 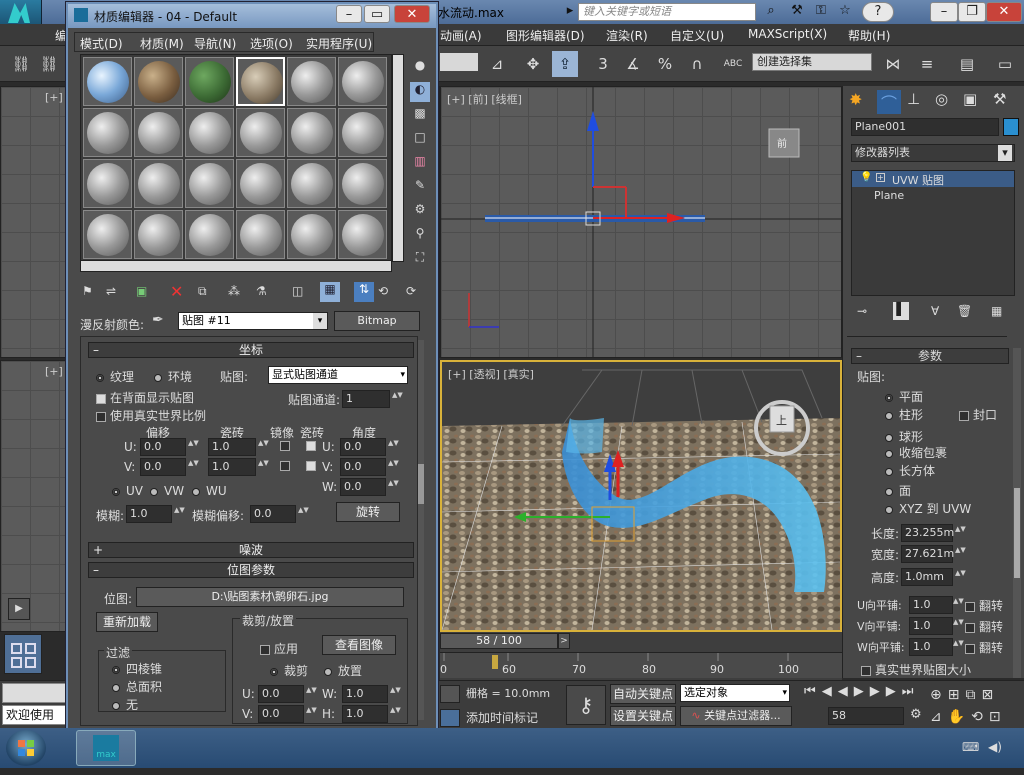 I want to click on viewport-left-label: [+], so click(x=54, y=371).